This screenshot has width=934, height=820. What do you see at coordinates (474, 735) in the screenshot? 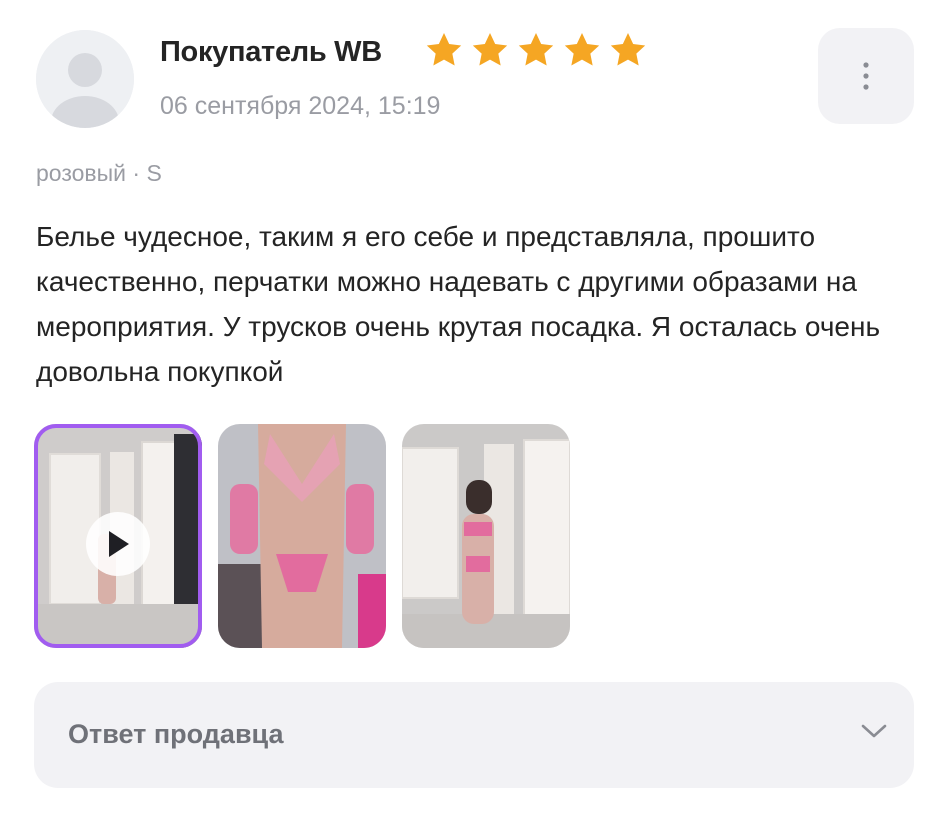
I see `seller-reply-toggle: Ответ продавца` at bounding box center [474, 735].